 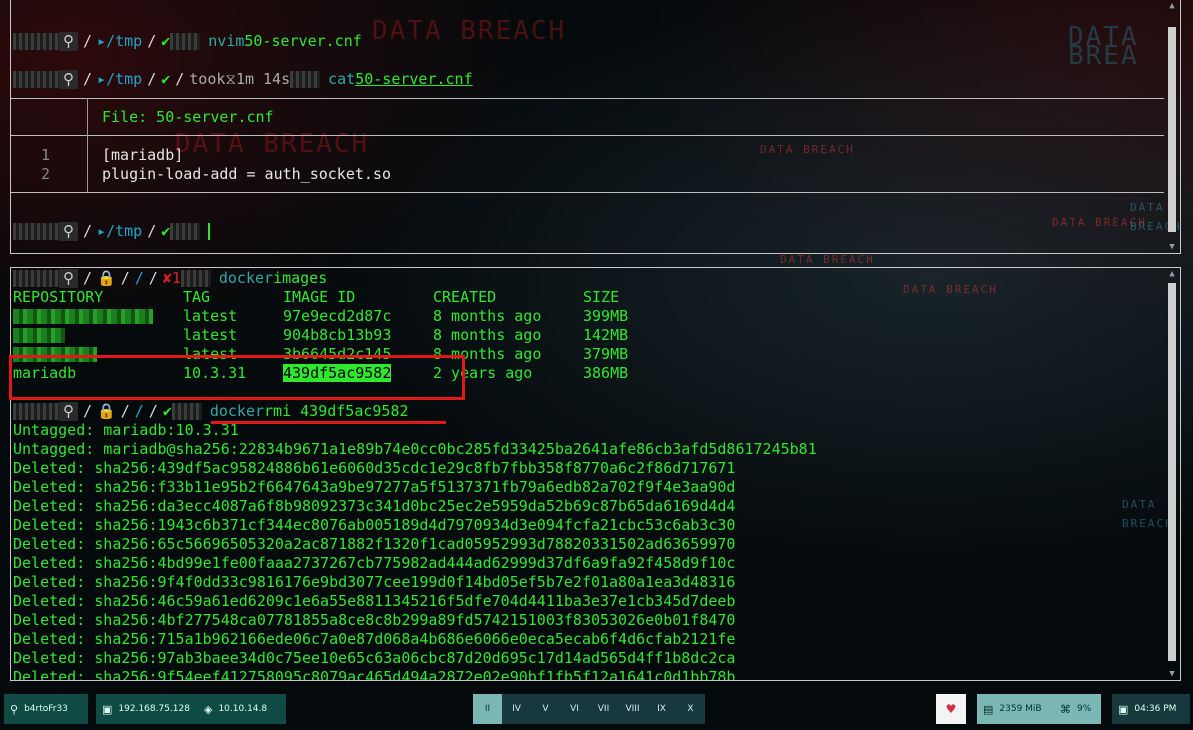 What do you see at coordinates (188, 117) in the screenshot?
I see `file-header: File: 50-server.cnf` at bounding box center [188, 117].